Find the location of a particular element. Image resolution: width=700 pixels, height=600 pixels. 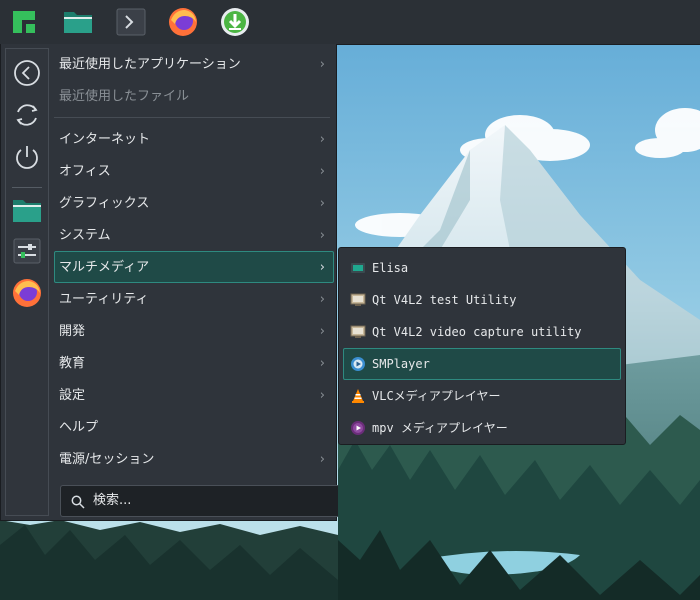

app-item-label: Elisa is located at coordinates (390, 268).